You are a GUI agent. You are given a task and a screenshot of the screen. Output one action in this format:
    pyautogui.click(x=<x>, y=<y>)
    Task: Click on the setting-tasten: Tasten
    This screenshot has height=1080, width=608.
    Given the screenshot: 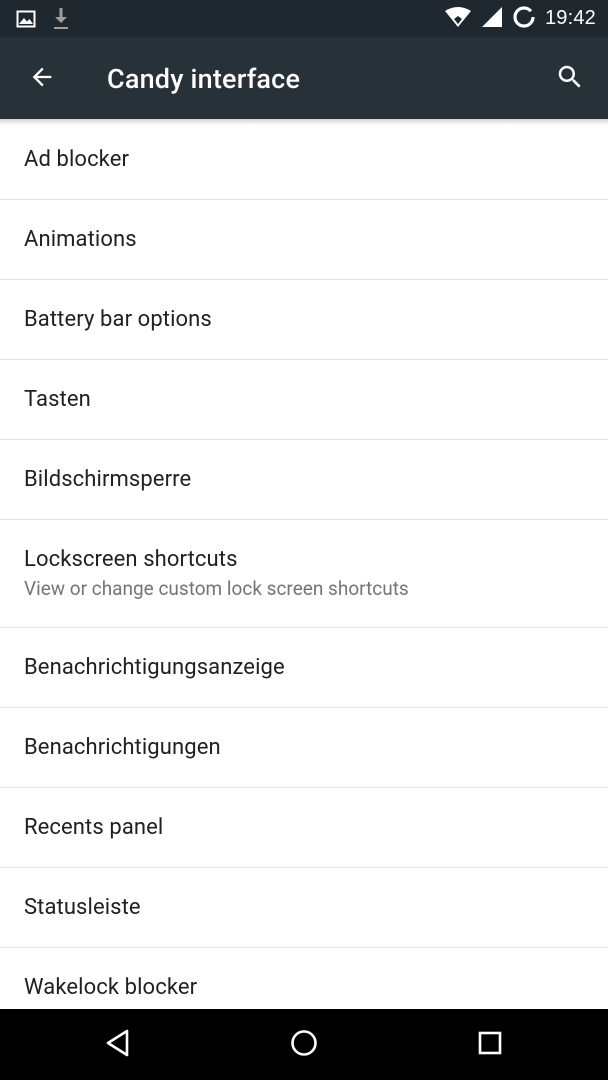 What is the action you would take?
    pyautogui.click(x=304, y=400)
    